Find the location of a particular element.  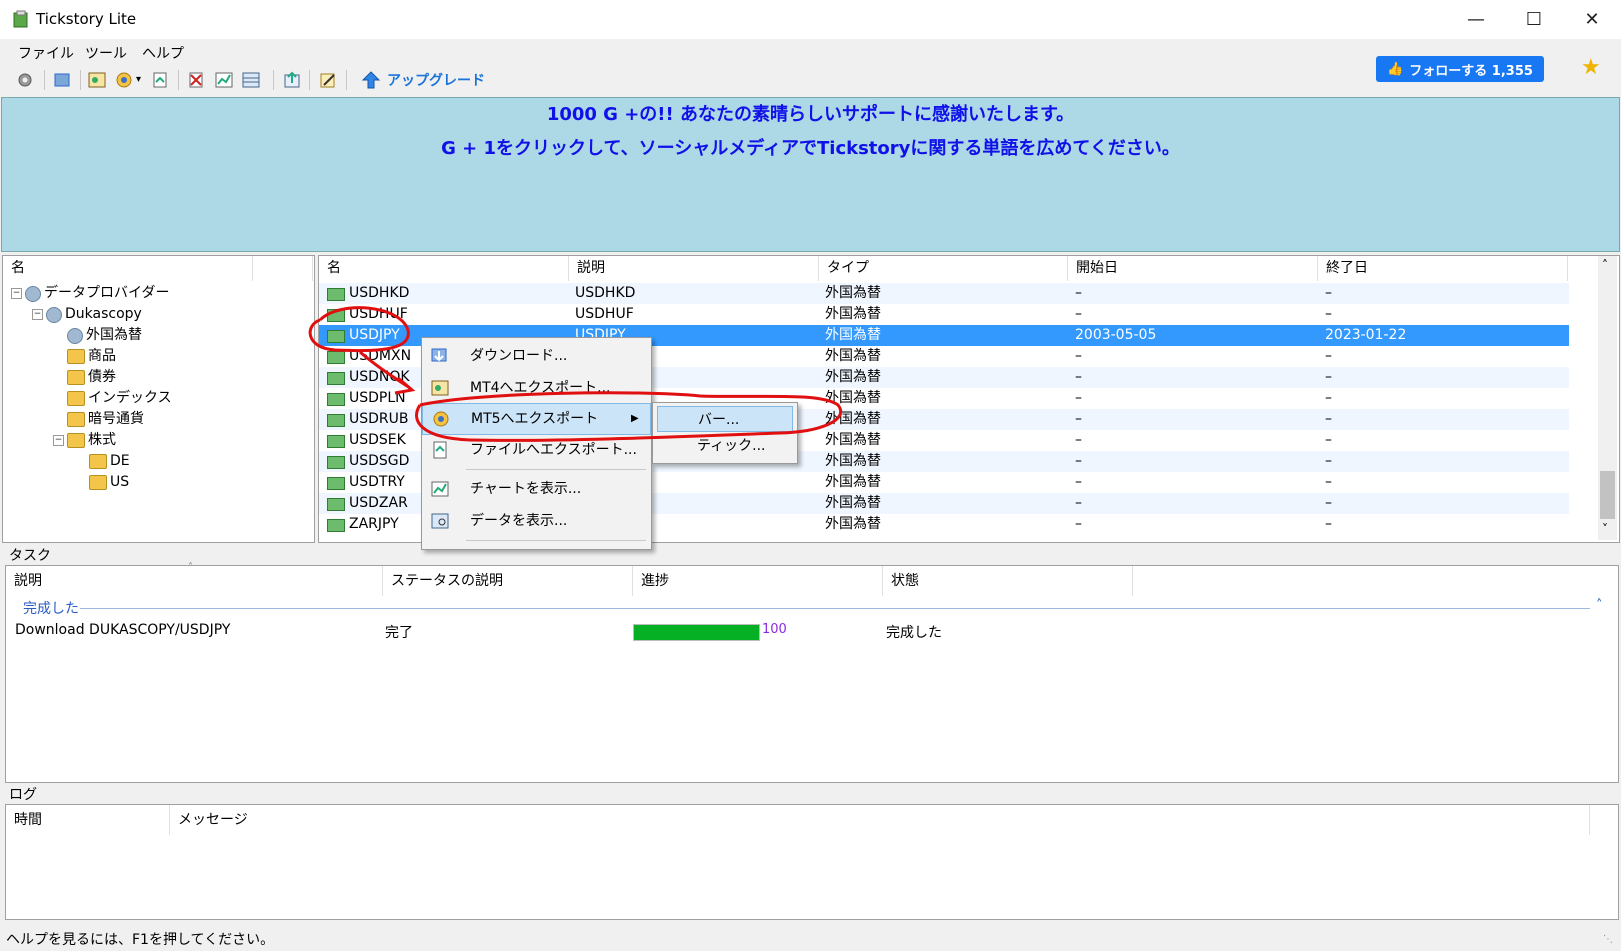

toolbar-separator is located at coordinates (81, 80).